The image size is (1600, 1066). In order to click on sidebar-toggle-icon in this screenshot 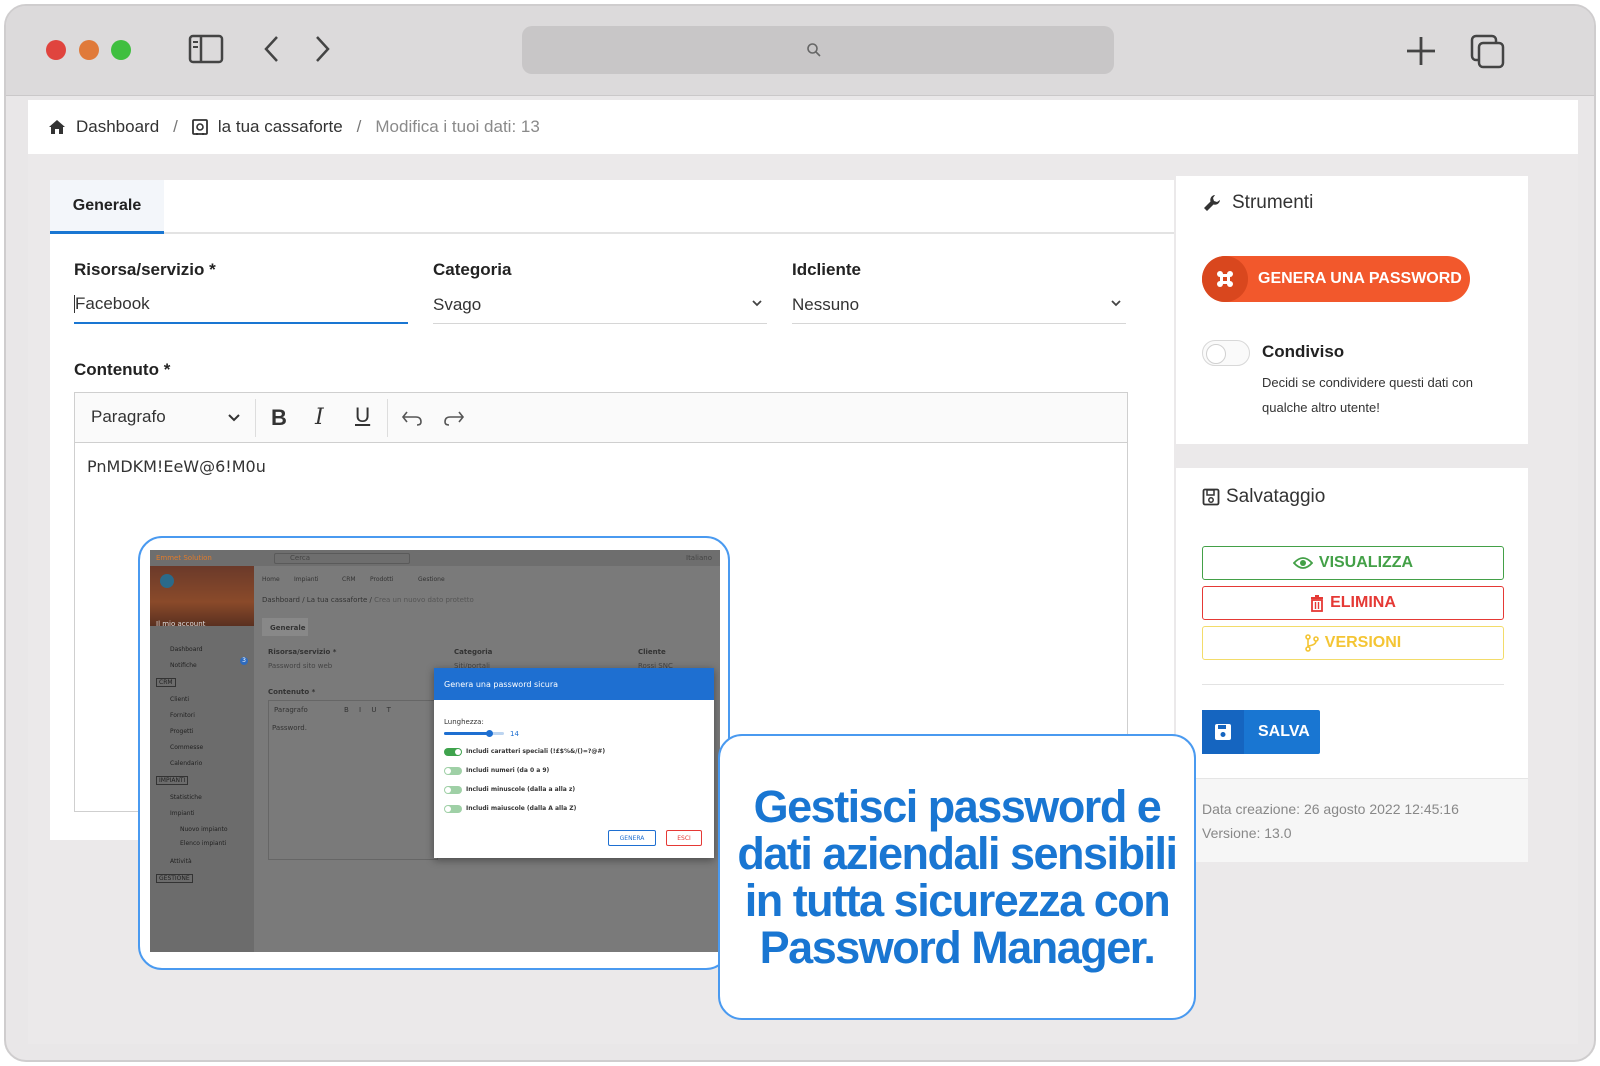, I will do `click(206, 49)`.